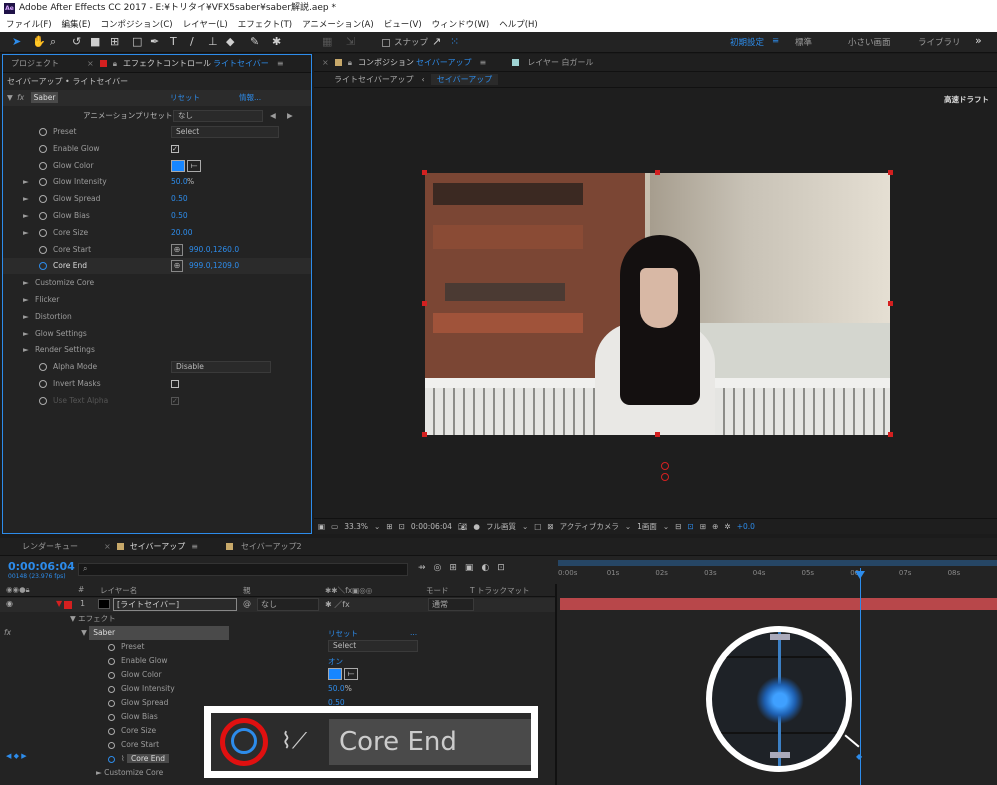 This screenshot has height=785, width=997. I want to click on property-glow-spread: ► Glow Spread 0.50, so click(157, 199).